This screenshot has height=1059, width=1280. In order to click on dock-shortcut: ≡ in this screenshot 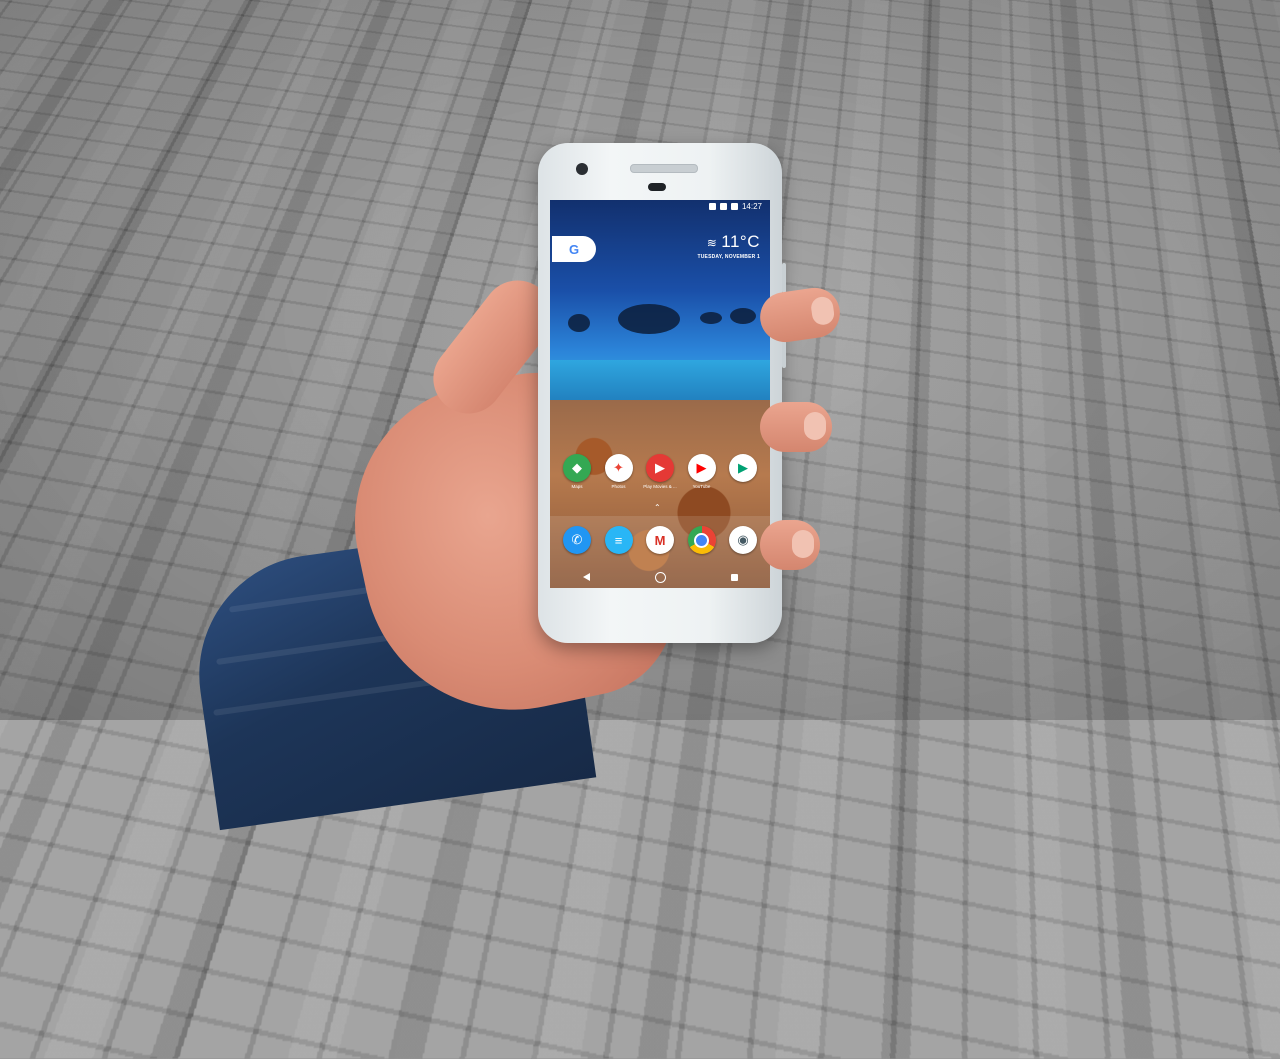, I will do `click(619, 540)`.